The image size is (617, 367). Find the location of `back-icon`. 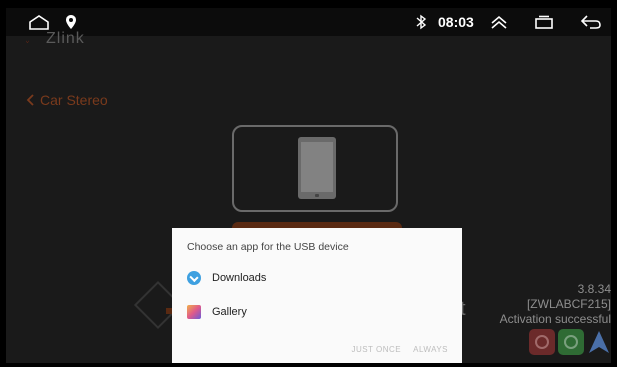

back-icon is located at coordinates (591, 22).